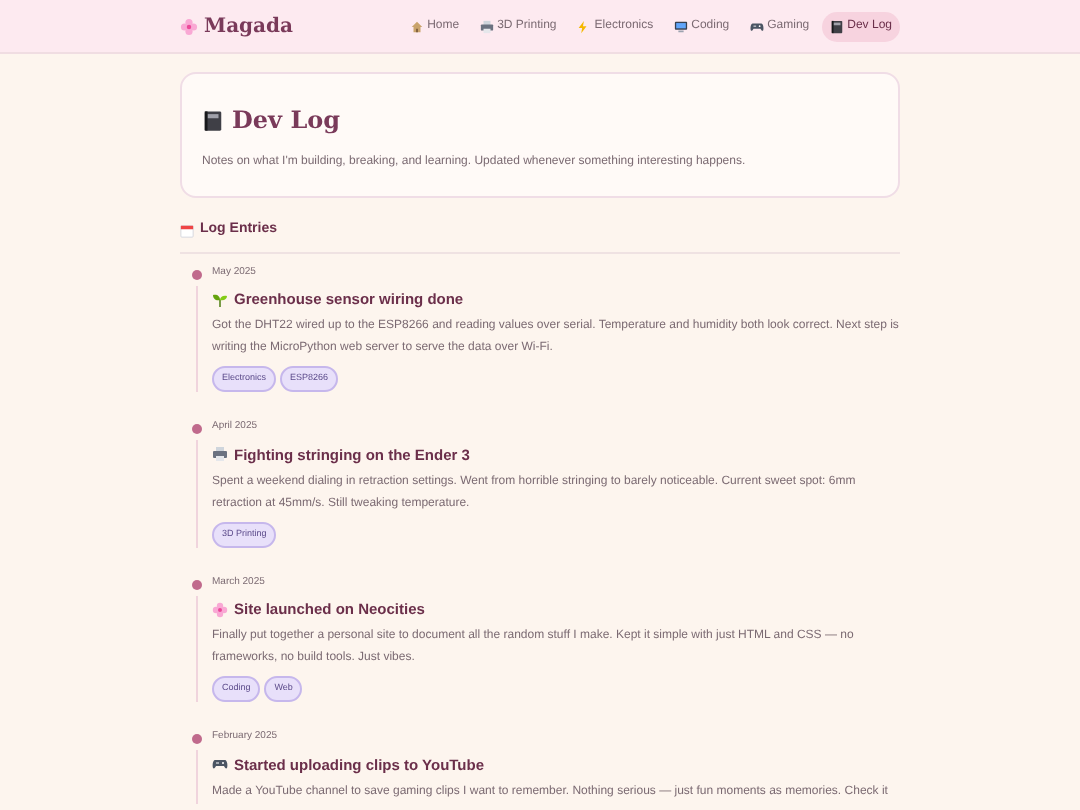 This screenshot has width=1080, height=810. Describe the element at coordinates (583, 26) in the screenshot. I see `lightning-icon` at that location.